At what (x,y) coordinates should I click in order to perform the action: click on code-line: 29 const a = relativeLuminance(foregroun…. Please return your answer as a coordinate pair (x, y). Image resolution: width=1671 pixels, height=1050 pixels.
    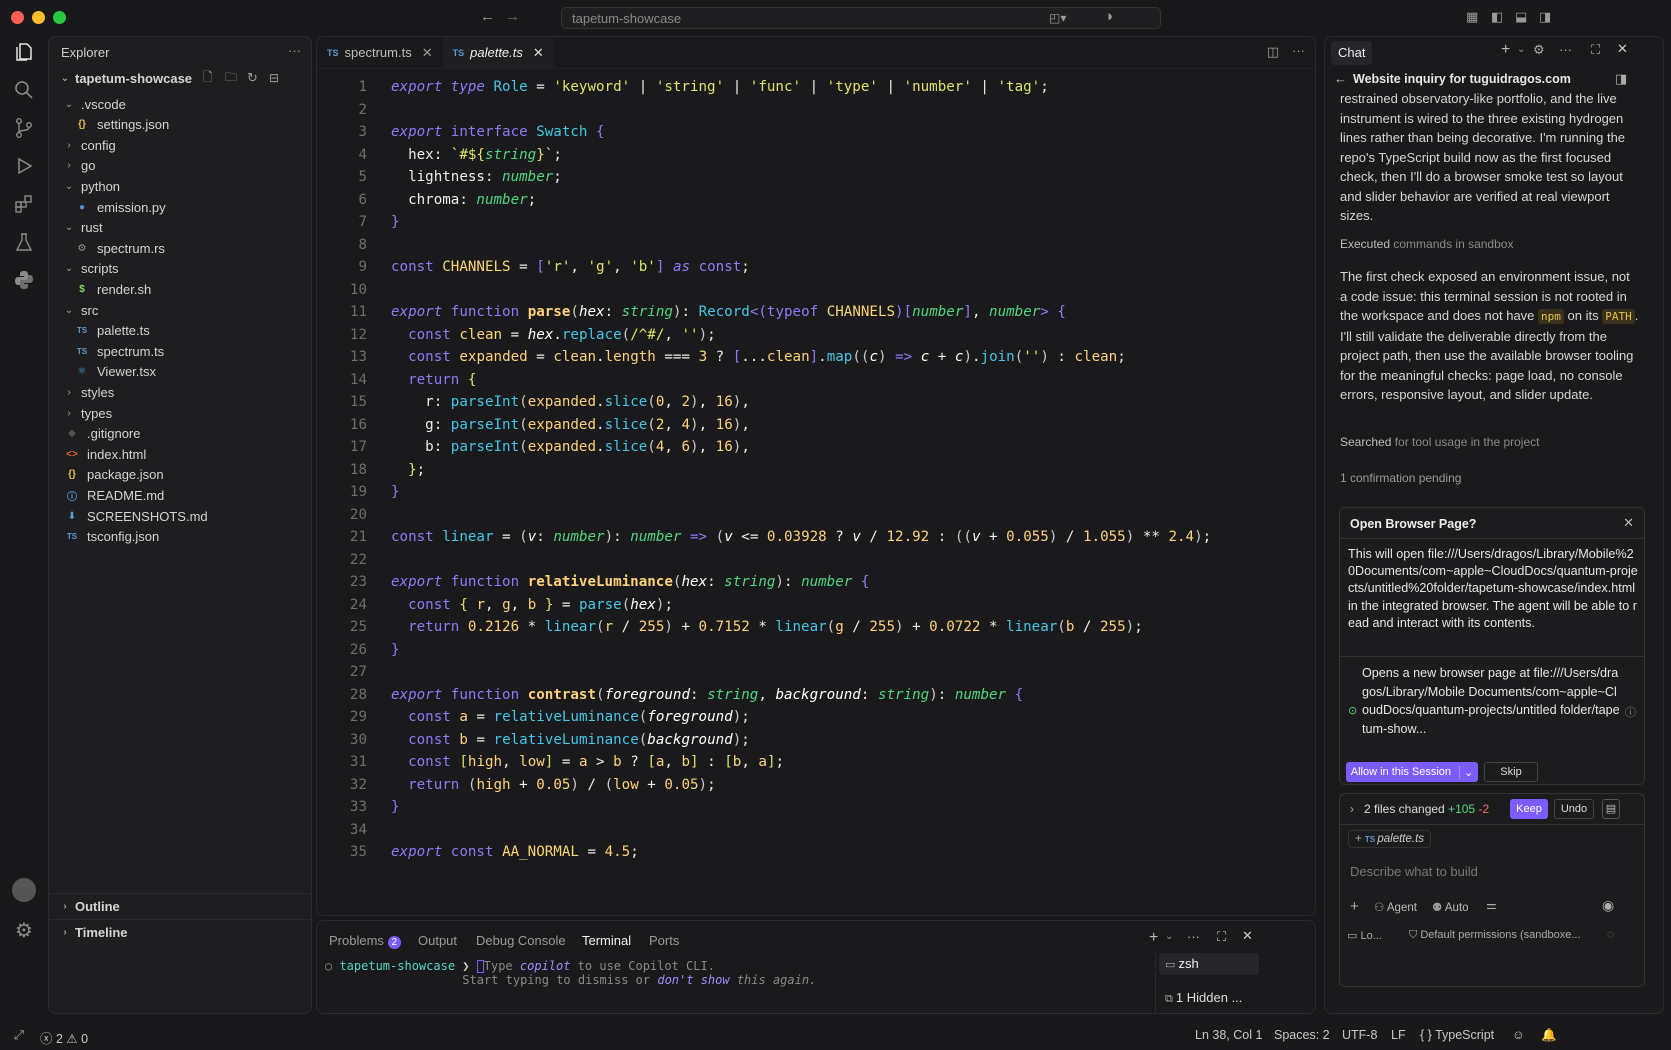
    Looking at the image, I should click on (816, 717).